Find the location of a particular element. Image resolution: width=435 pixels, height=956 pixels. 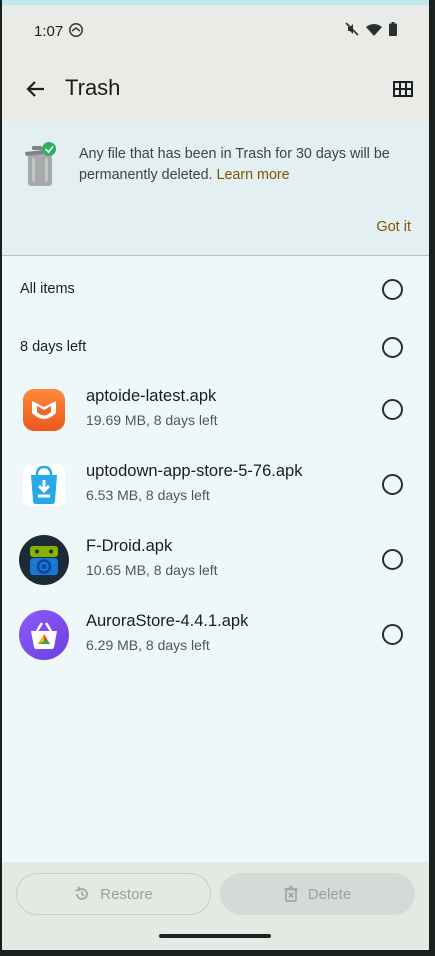

file-name: AuroraStore-4.4.1.apk is located at coordinates (167, 621).